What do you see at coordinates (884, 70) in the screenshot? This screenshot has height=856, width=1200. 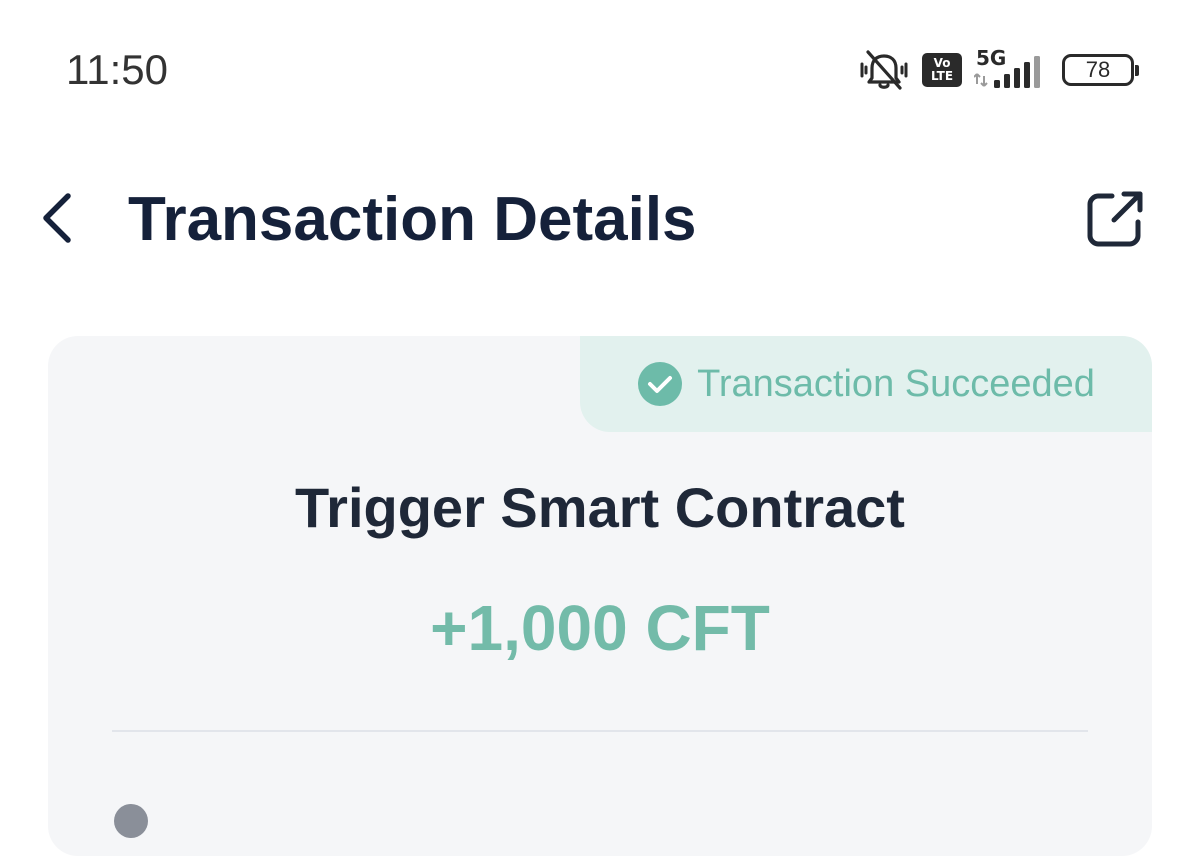 I see `mute-icon` at bounding box center [884, 70].